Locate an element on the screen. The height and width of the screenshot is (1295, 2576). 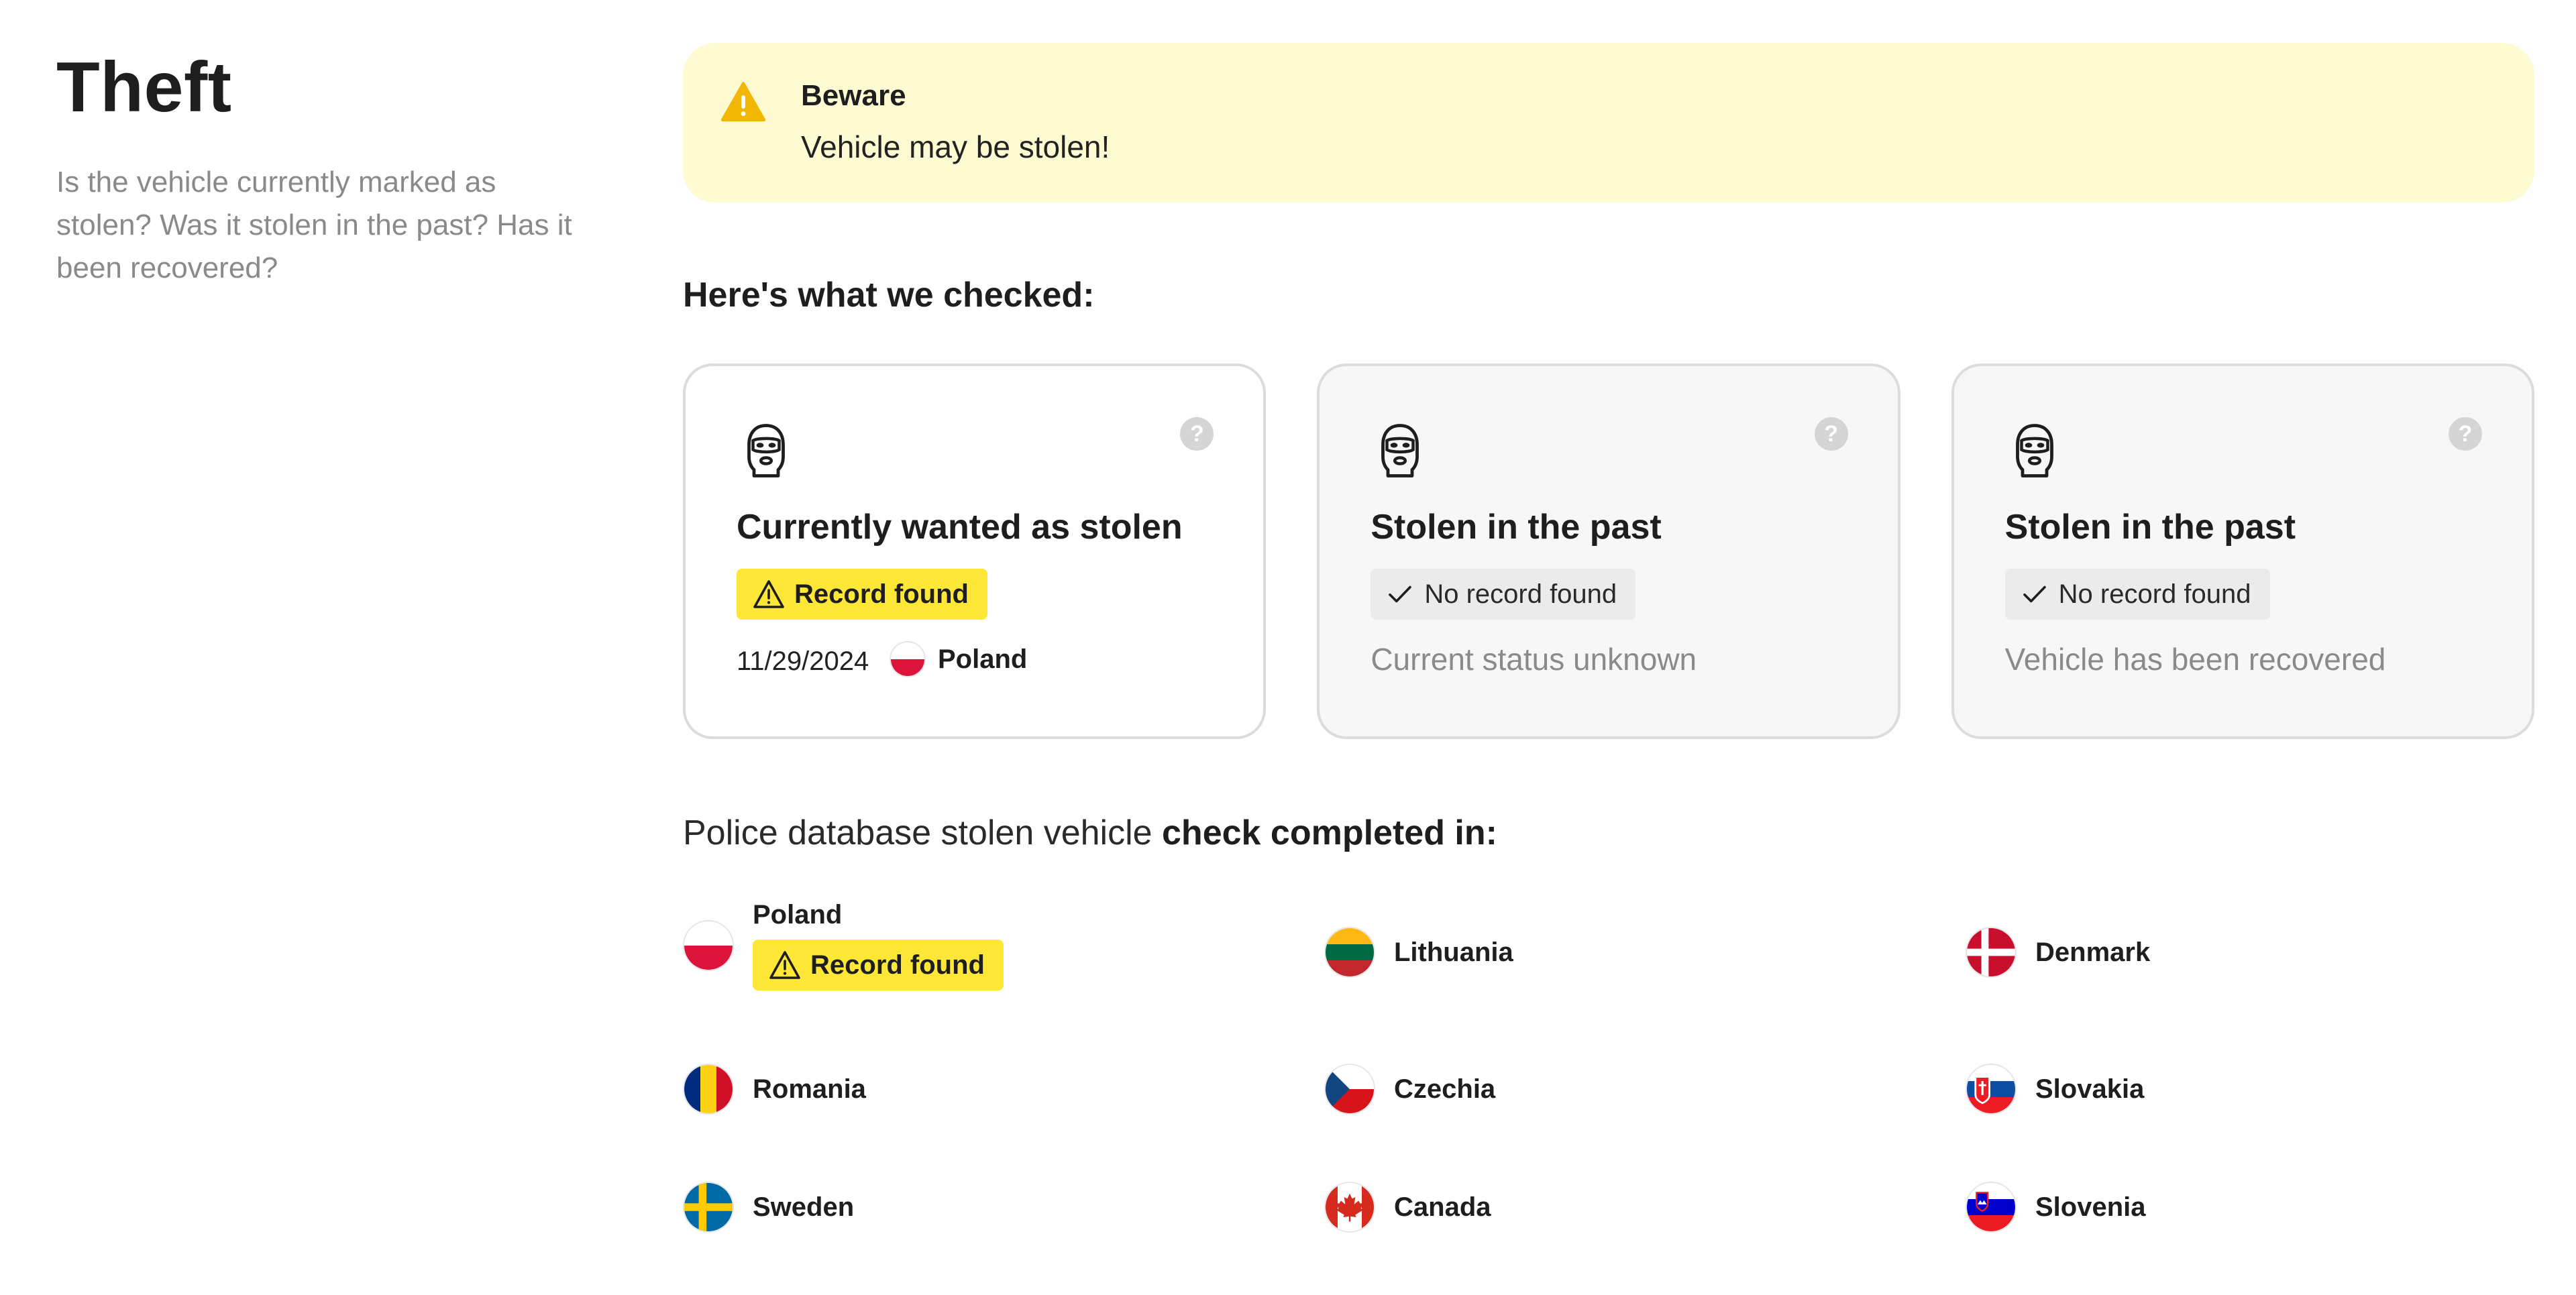
checked-heading: Here's what we checked: is located at coordinates (889, 295).